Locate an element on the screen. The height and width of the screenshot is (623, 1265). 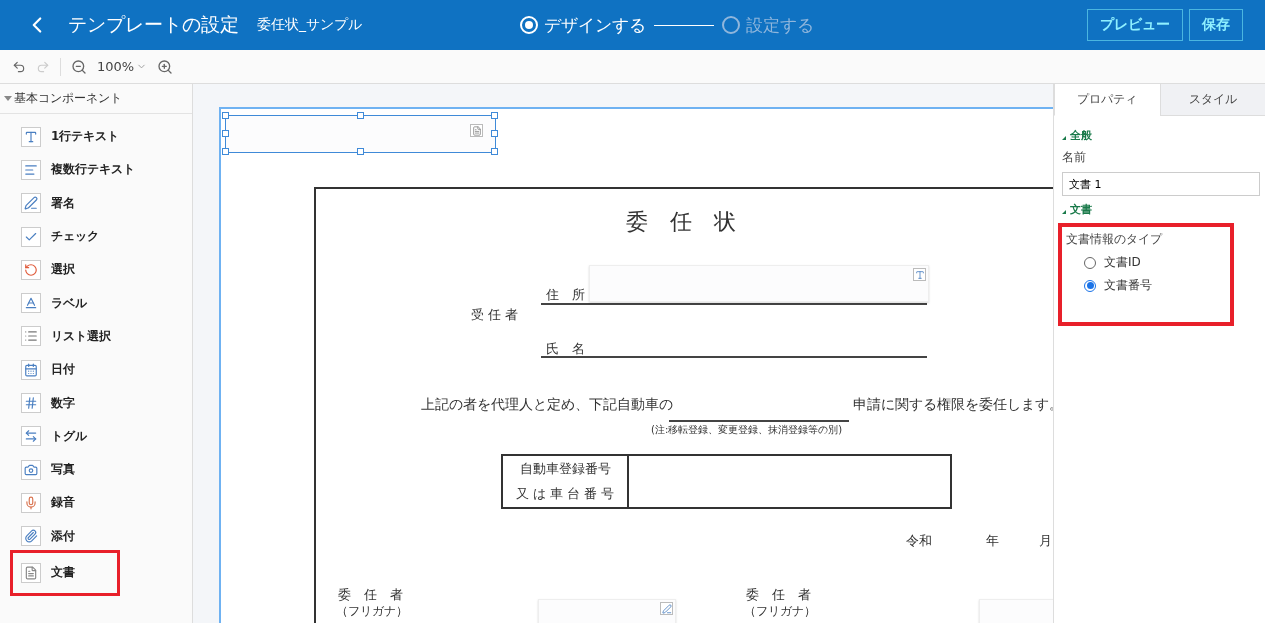
panel-tab: スタイル is located at coordinates (1212, 100).